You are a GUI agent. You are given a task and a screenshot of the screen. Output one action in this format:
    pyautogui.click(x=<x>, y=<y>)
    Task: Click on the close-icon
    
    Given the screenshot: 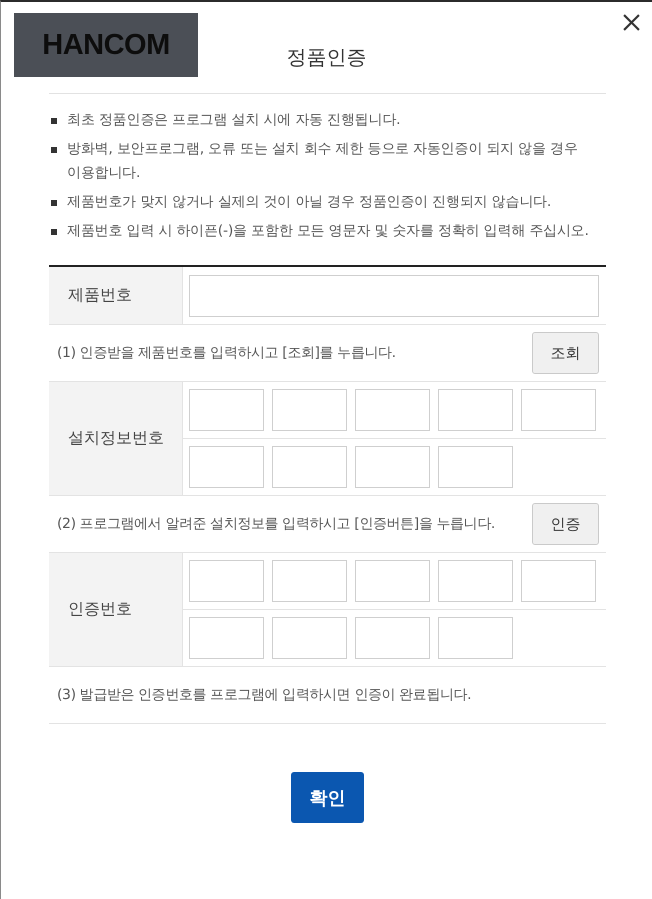 What is the action you would take?
    pyautogui.click(x=631, y=22)
    